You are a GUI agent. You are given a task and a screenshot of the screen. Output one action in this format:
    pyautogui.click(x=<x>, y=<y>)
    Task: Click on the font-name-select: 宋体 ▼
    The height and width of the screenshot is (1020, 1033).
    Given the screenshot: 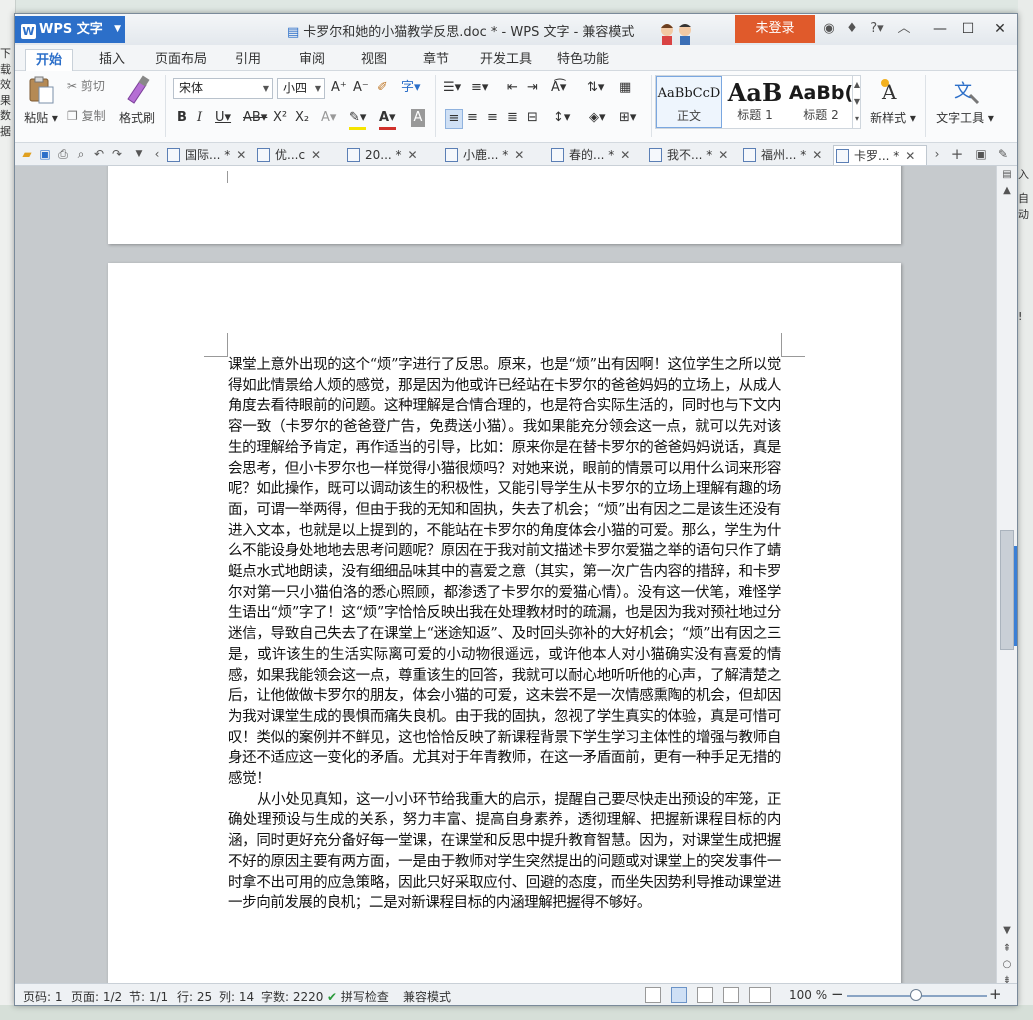 What is the action you would take?
    pyautogui.click(x=223, y=88)
    